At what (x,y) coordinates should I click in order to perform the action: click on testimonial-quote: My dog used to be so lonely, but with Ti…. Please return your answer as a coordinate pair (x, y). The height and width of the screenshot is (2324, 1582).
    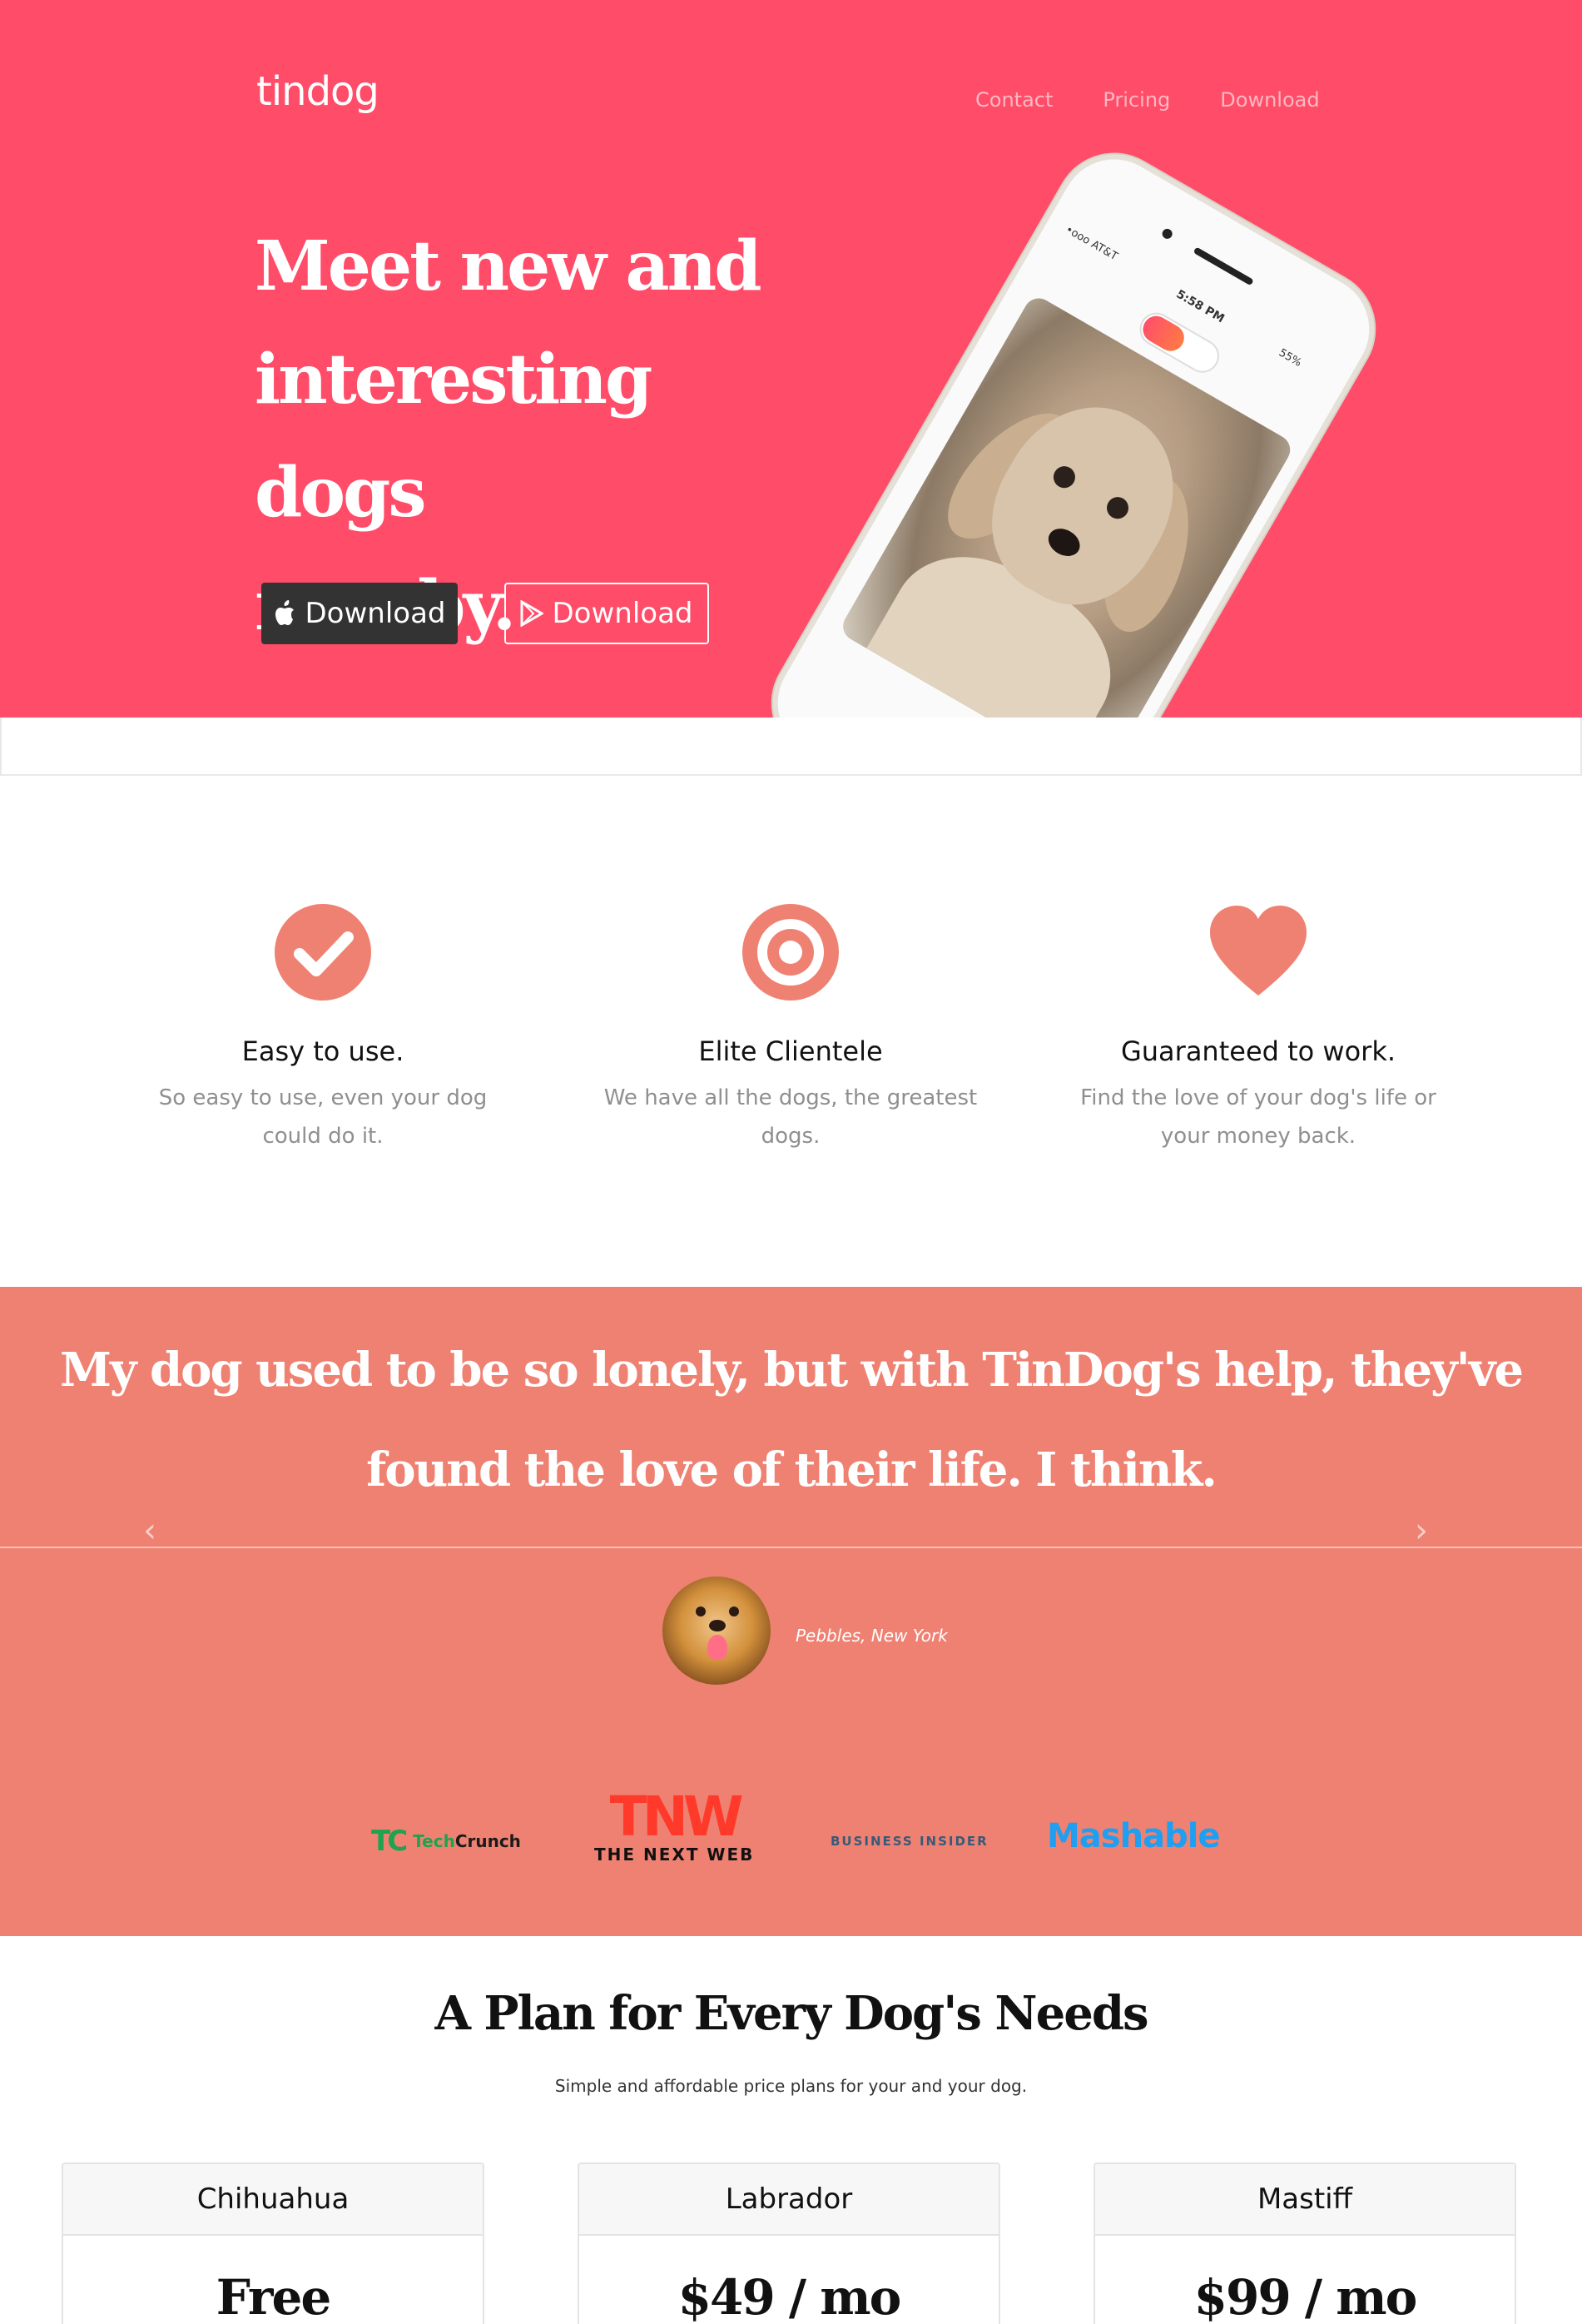
    Looking at the image, I should click on (792, 1420).